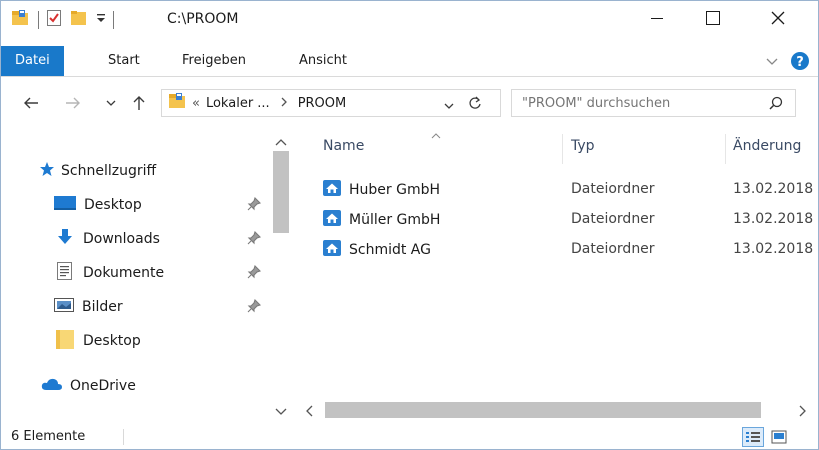  I want to click on folder-icon, so click(65, 341).